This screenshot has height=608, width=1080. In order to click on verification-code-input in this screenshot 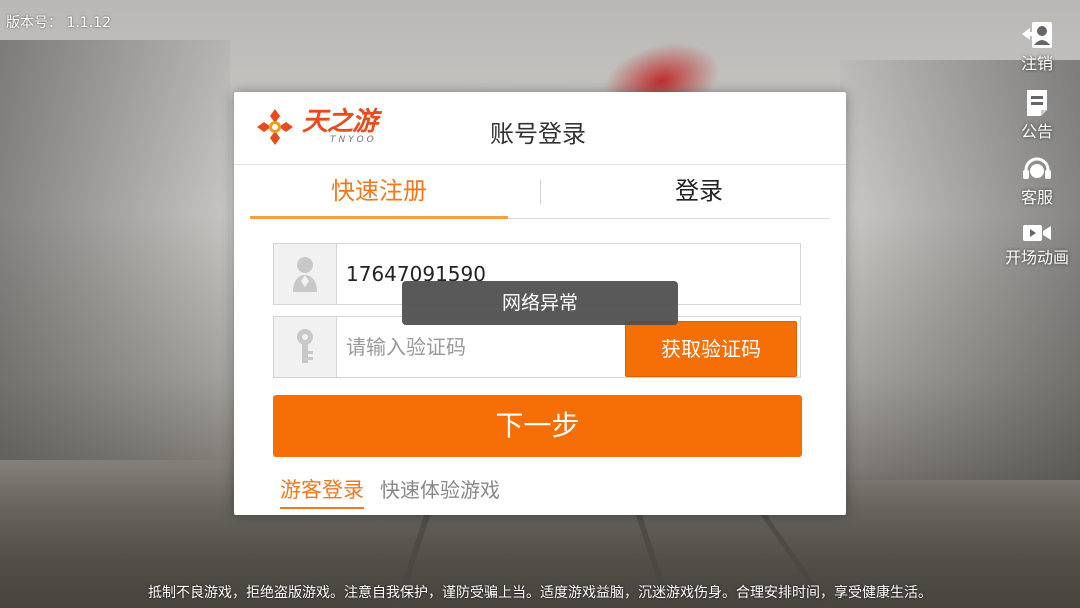, I will do `click(481, 347)`.